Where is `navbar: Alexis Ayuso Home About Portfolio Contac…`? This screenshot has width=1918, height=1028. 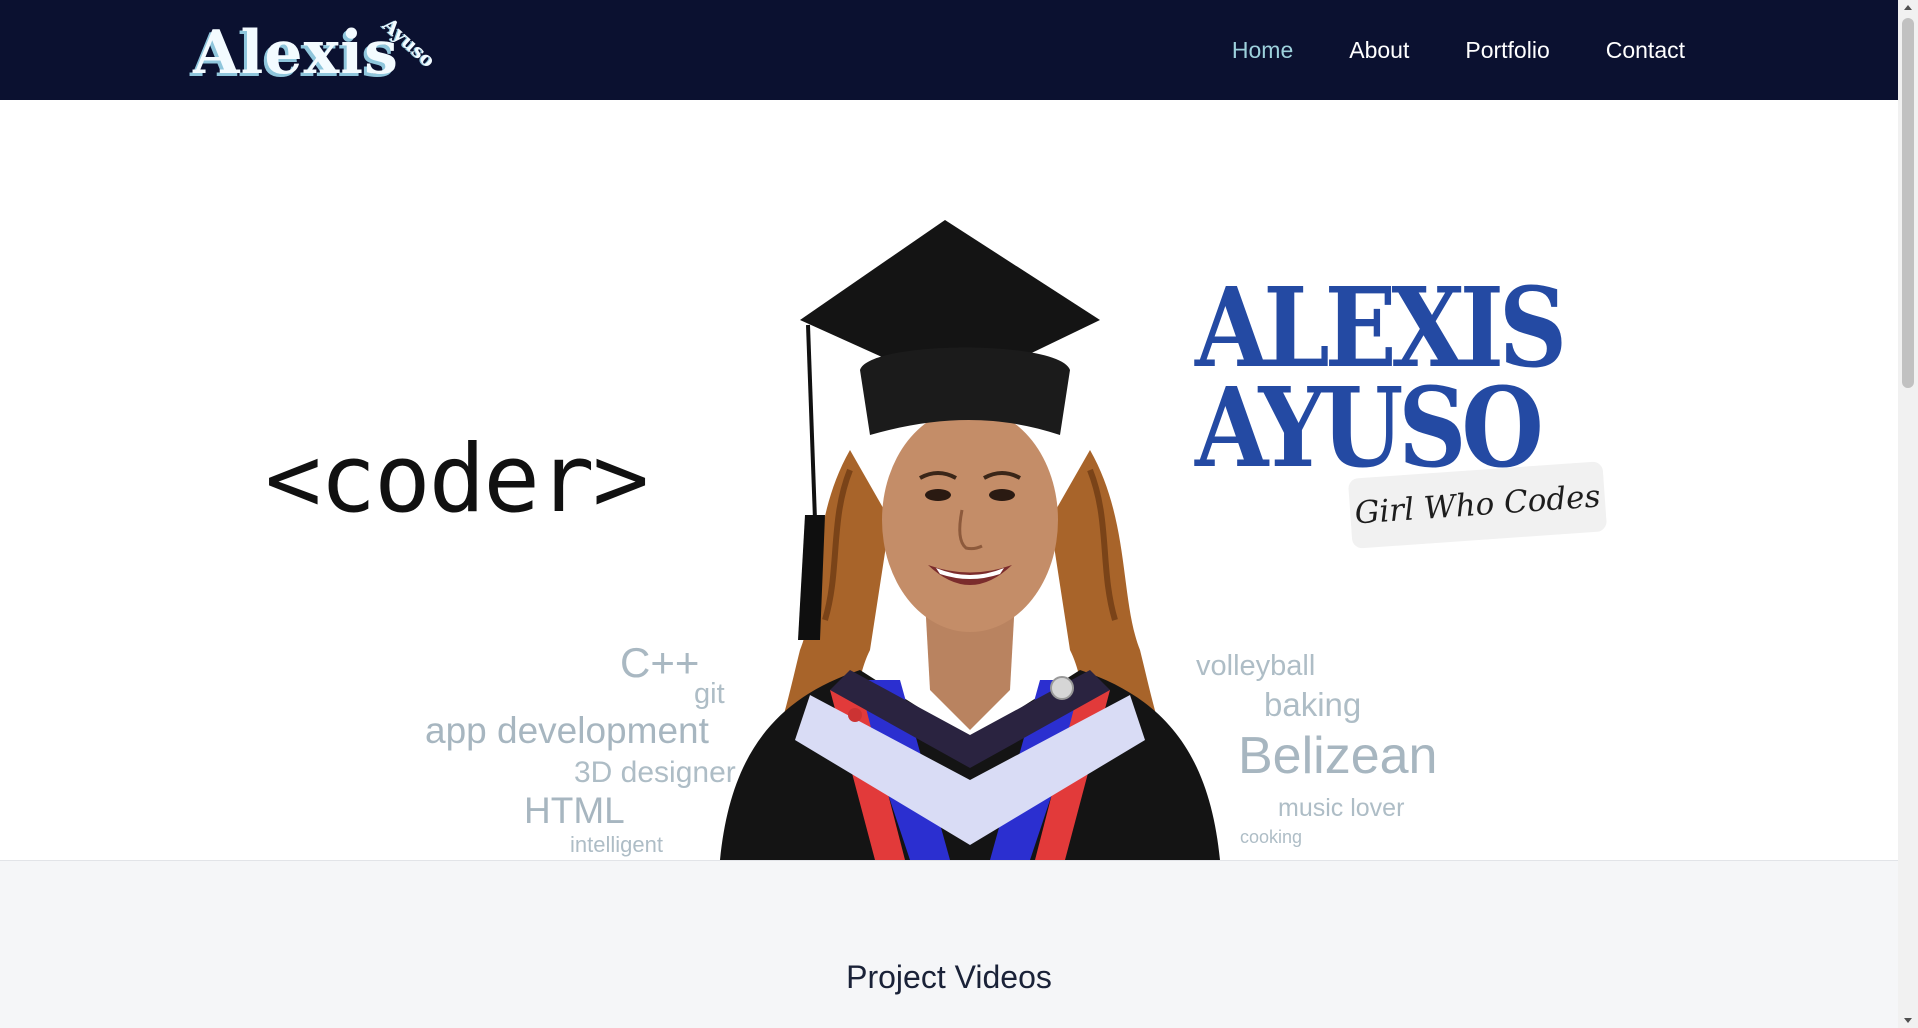
navbar: Alexis Ayuso Home About Portfolio Contac… is located at coordinates (949, 50).